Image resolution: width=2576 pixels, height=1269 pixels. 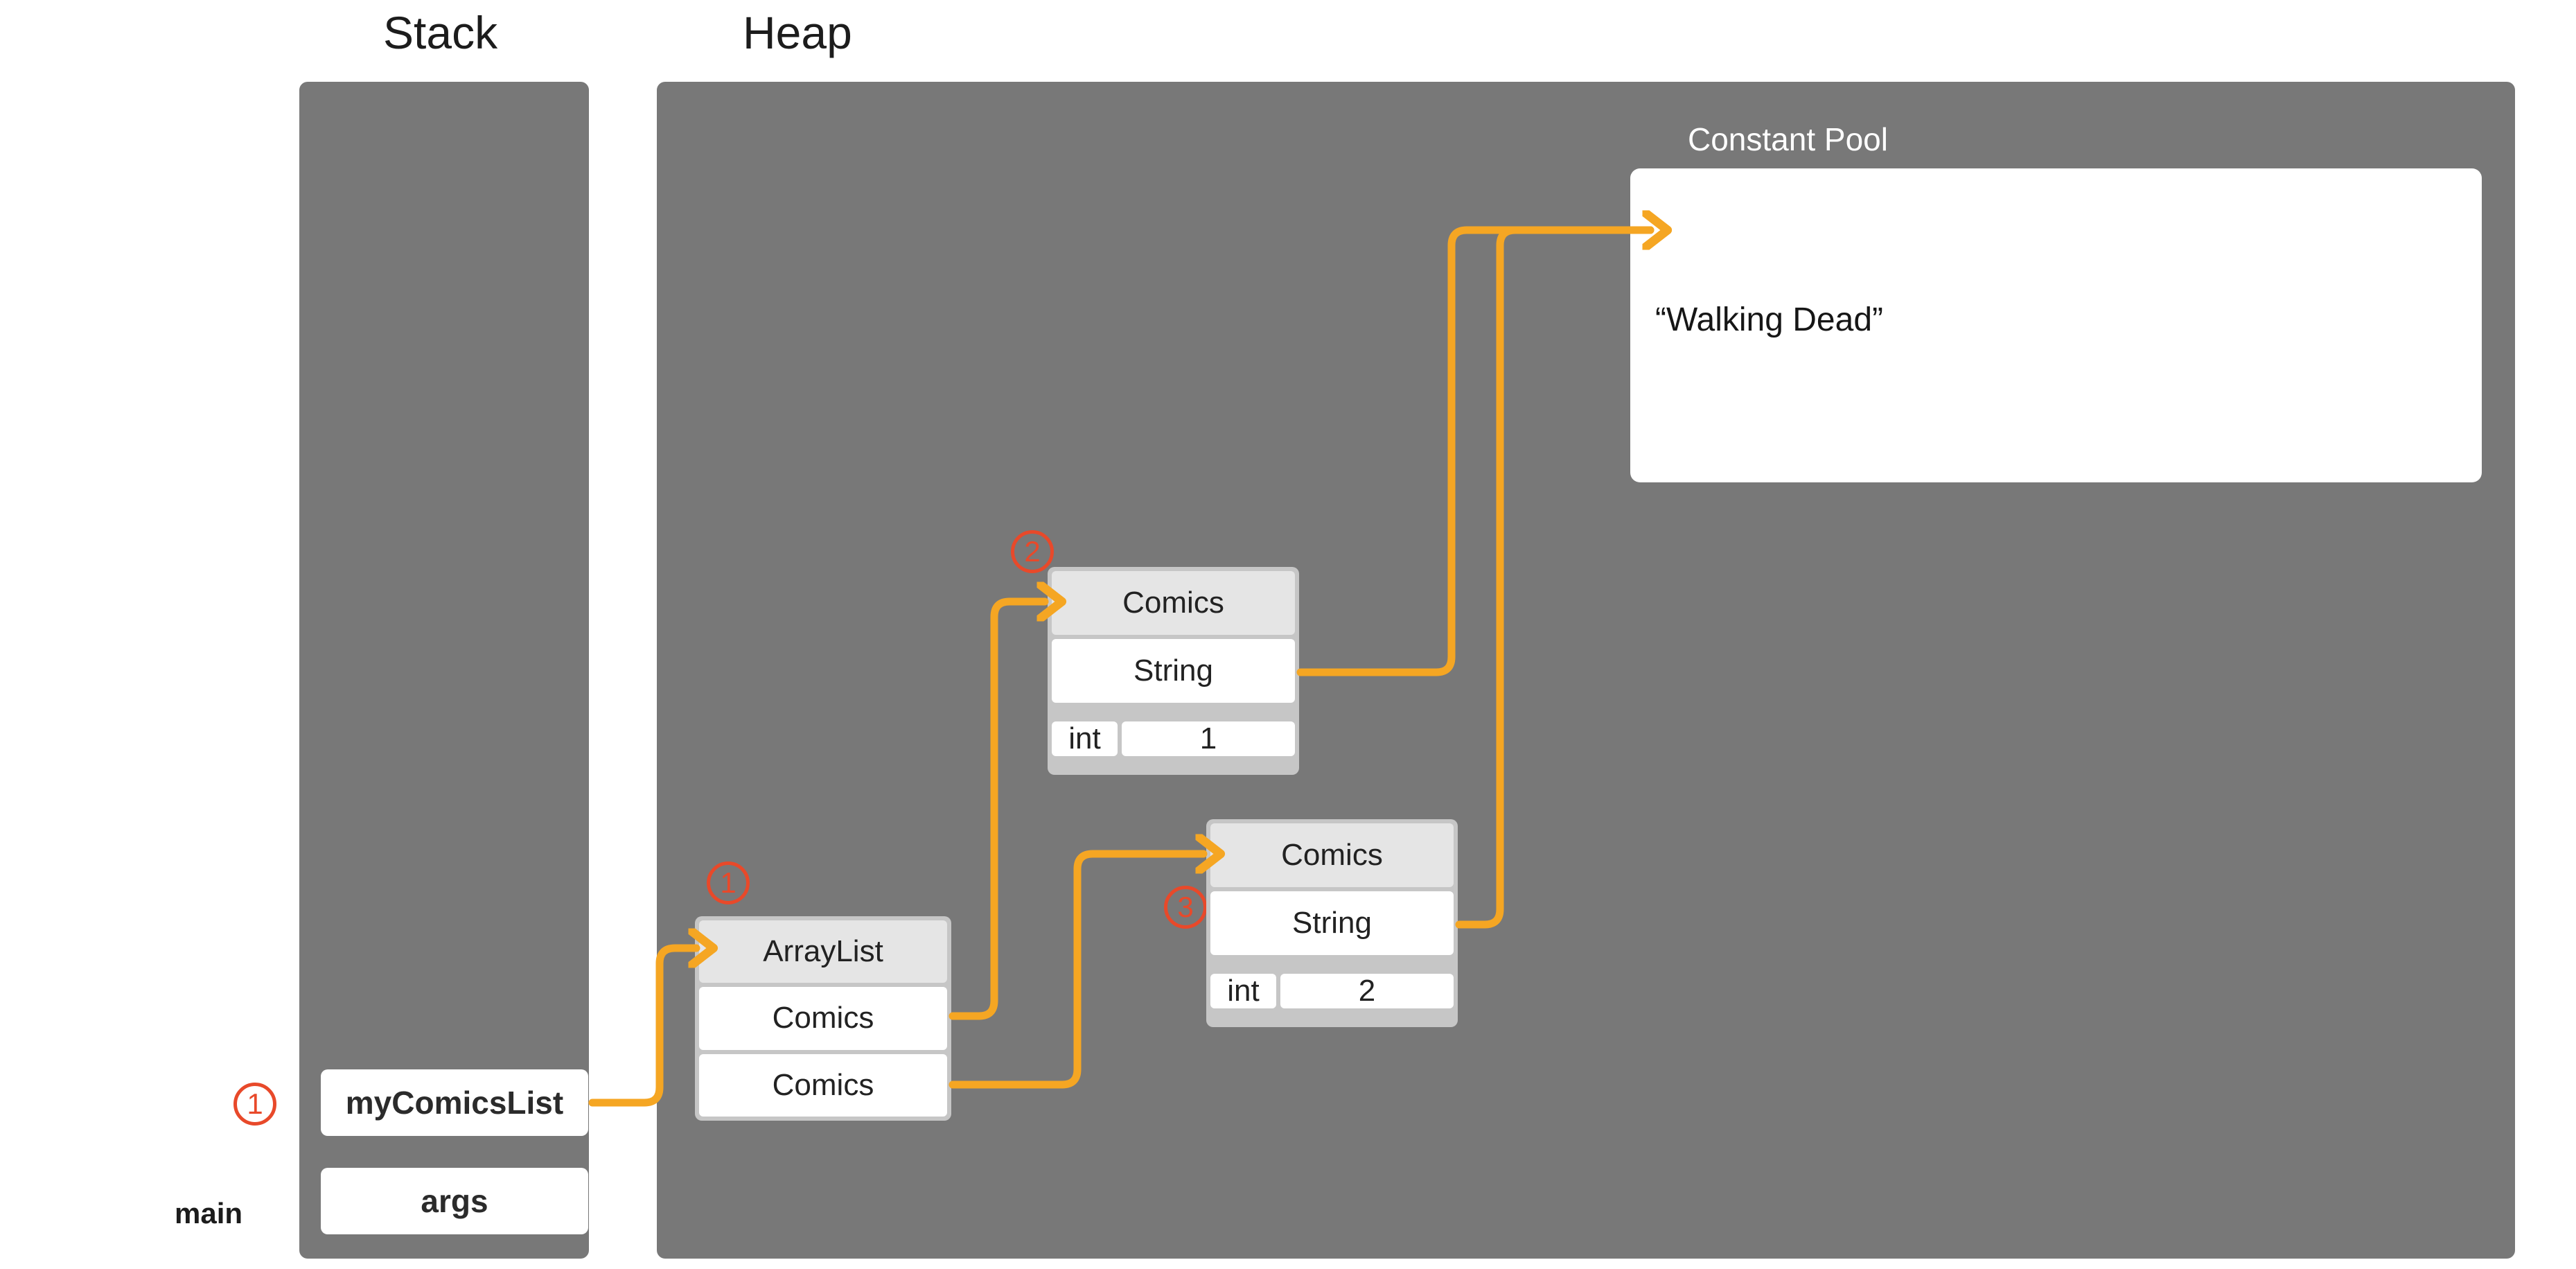 I want to click on object-field-int-row: int 2, so click(x=1332, y=991).